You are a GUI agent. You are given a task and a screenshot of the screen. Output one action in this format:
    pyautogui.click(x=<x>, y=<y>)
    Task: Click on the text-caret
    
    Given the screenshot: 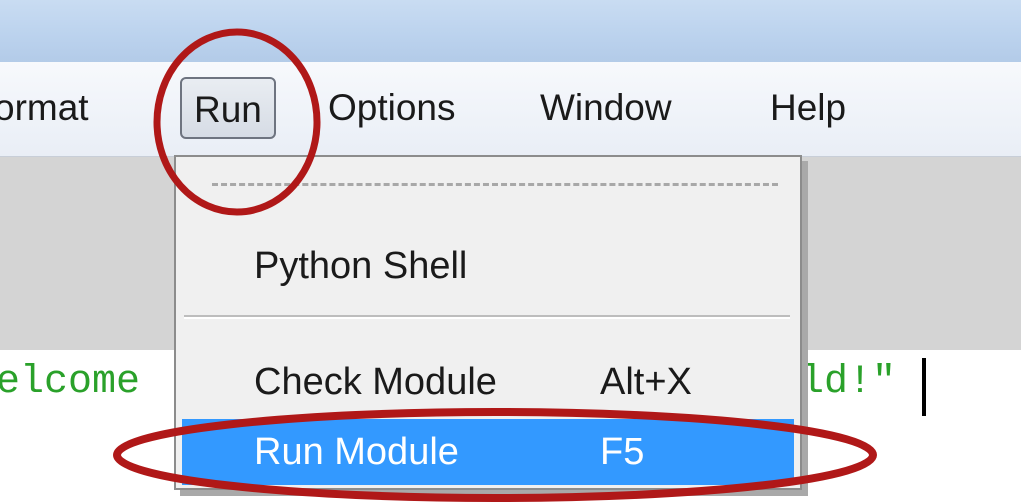 What is the action you would take?
    pyautogui.click(x=924, y=387)
    